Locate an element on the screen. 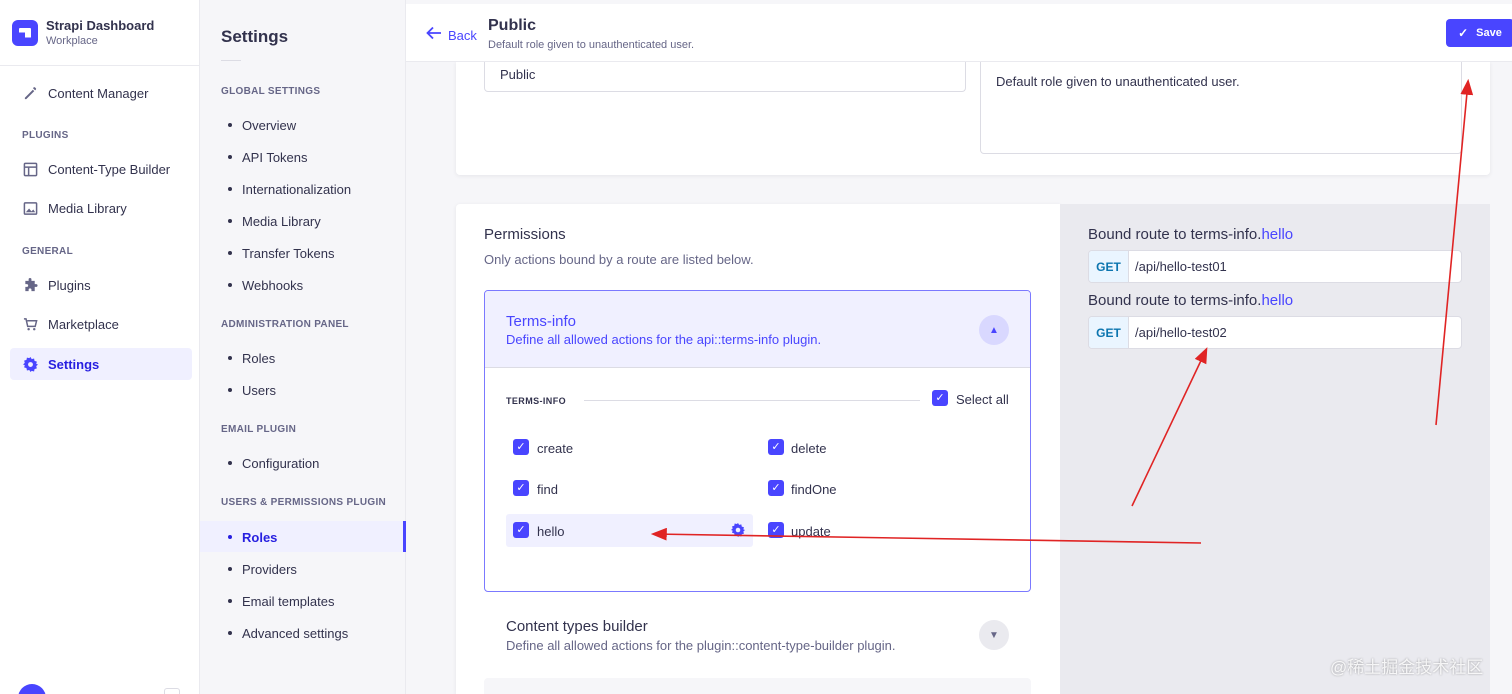 The image size is (1512, 694). route-row: GET /api/hello-test01 is located at coordinates (1275, 266).